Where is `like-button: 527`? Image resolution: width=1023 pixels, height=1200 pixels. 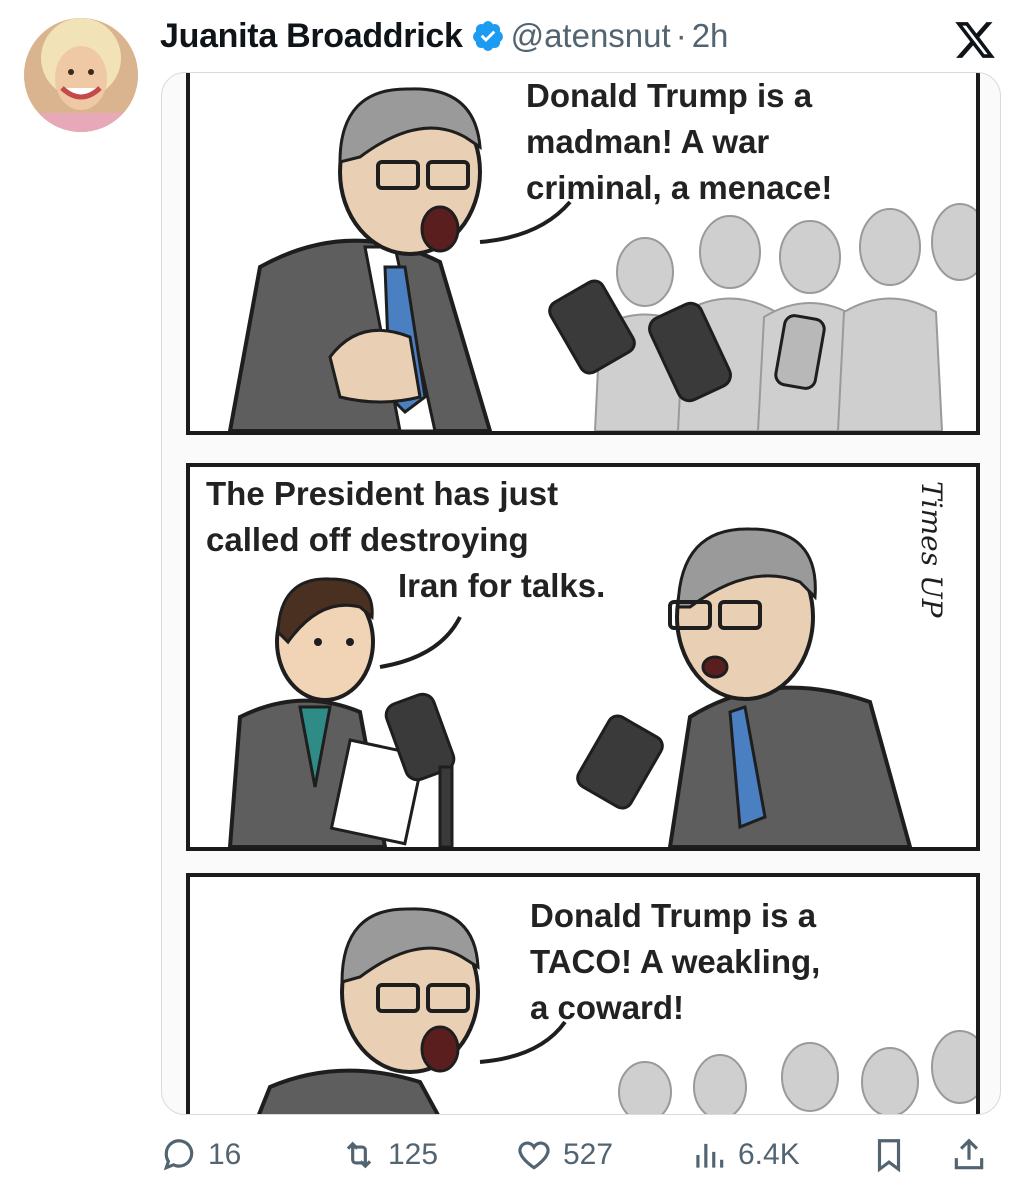 like-button: 527 is located at coordinates (564, 1155).